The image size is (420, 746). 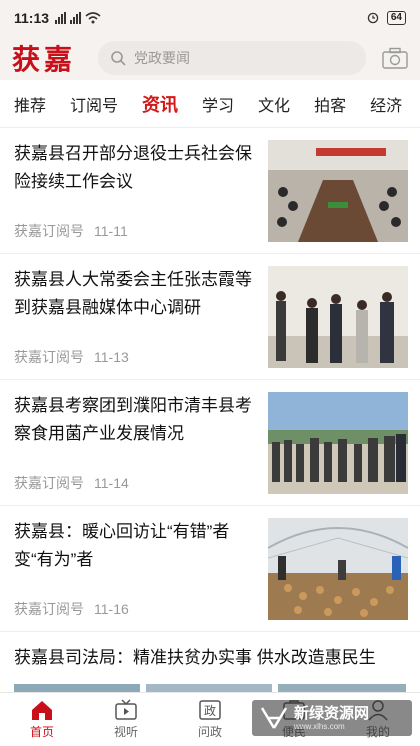 What do you see at coordinates (133, 419) in the screenshot?
I see `news-title: 获嘉县考察团到濮阳市清丰县考察食用菌产业发展情况` at bounding box center [133, 419].